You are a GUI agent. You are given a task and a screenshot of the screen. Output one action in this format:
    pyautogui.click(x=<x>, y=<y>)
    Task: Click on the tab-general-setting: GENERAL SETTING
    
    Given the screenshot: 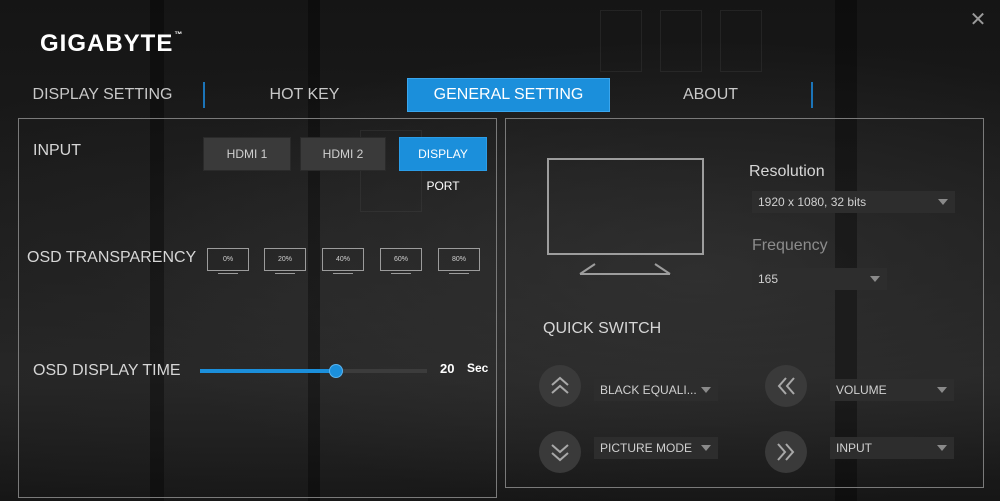 What is the action you would take?
    pyautogui.click(x=508, y=95)
    